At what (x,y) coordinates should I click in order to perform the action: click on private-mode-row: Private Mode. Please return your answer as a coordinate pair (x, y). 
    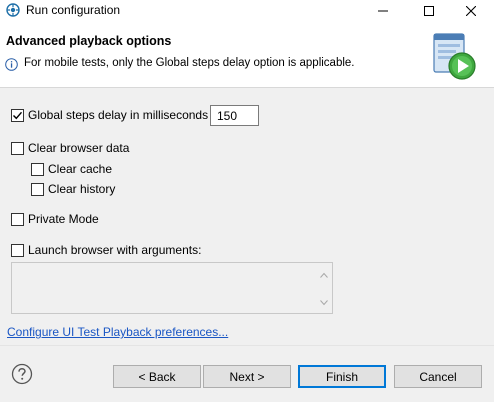
    Looking at the image, I should click on (55, 219).